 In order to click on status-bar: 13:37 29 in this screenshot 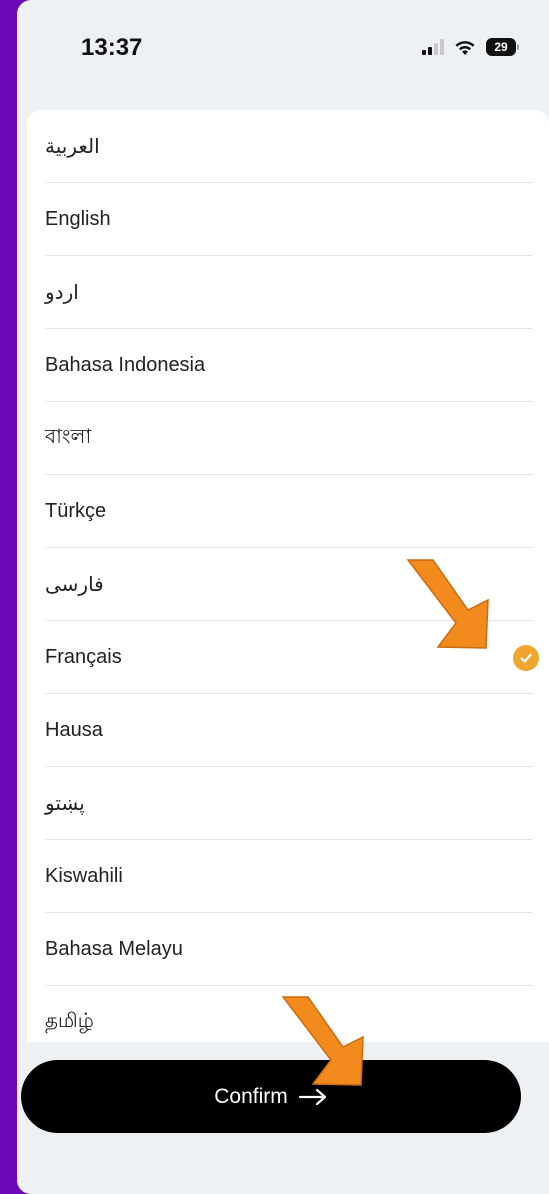, I will do `click(283, 50)`.